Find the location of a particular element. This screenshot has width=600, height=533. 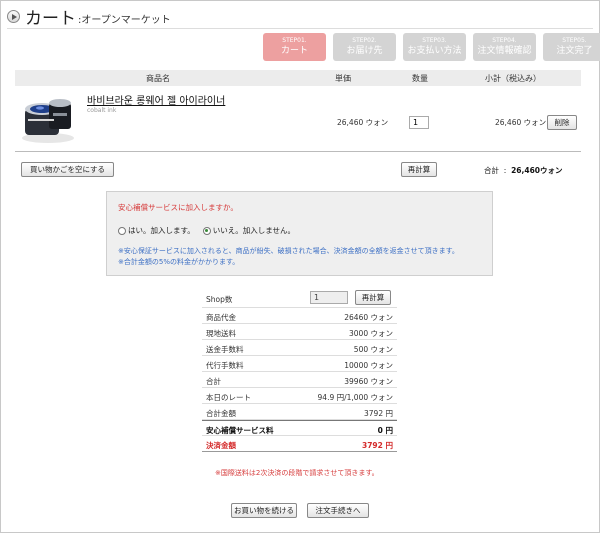

summary-row: 本日のレート 94.9 円/1,000 ウォン is located at coordinates (299, 396).